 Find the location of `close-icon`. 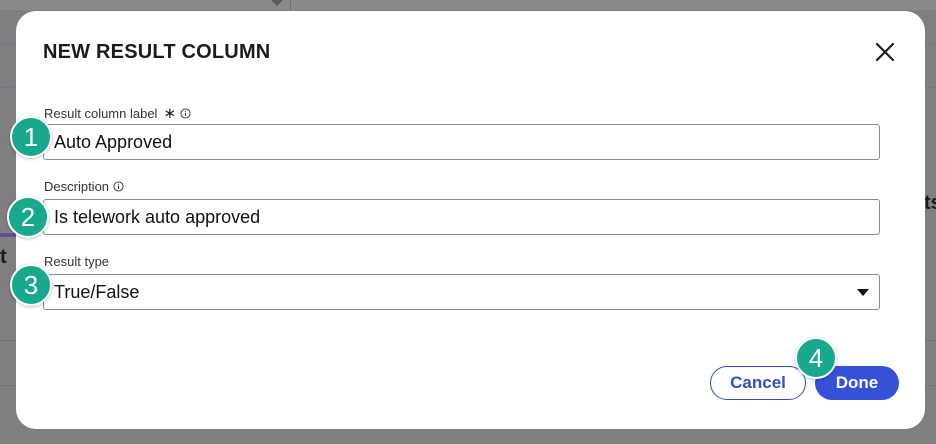

close-icon is located at coordinates (885, 52).